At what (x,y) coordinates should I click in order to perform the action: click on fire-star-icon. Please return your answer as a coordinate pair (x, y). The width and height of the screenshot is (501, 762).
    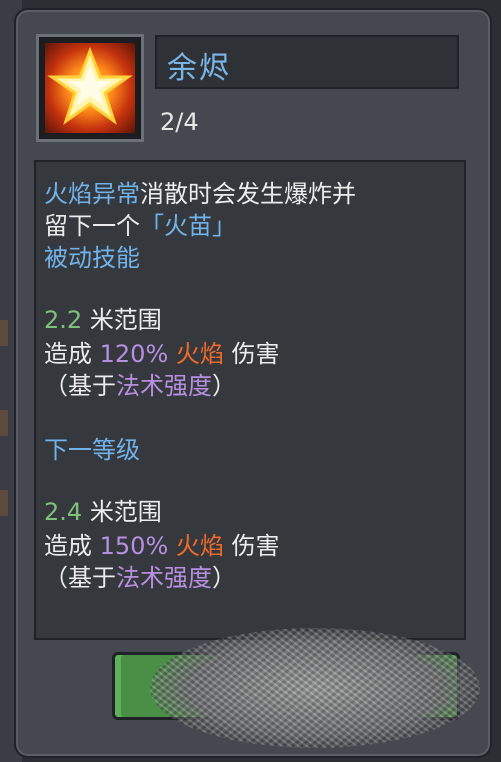
    Looking at the image, I should click on (90, 88).